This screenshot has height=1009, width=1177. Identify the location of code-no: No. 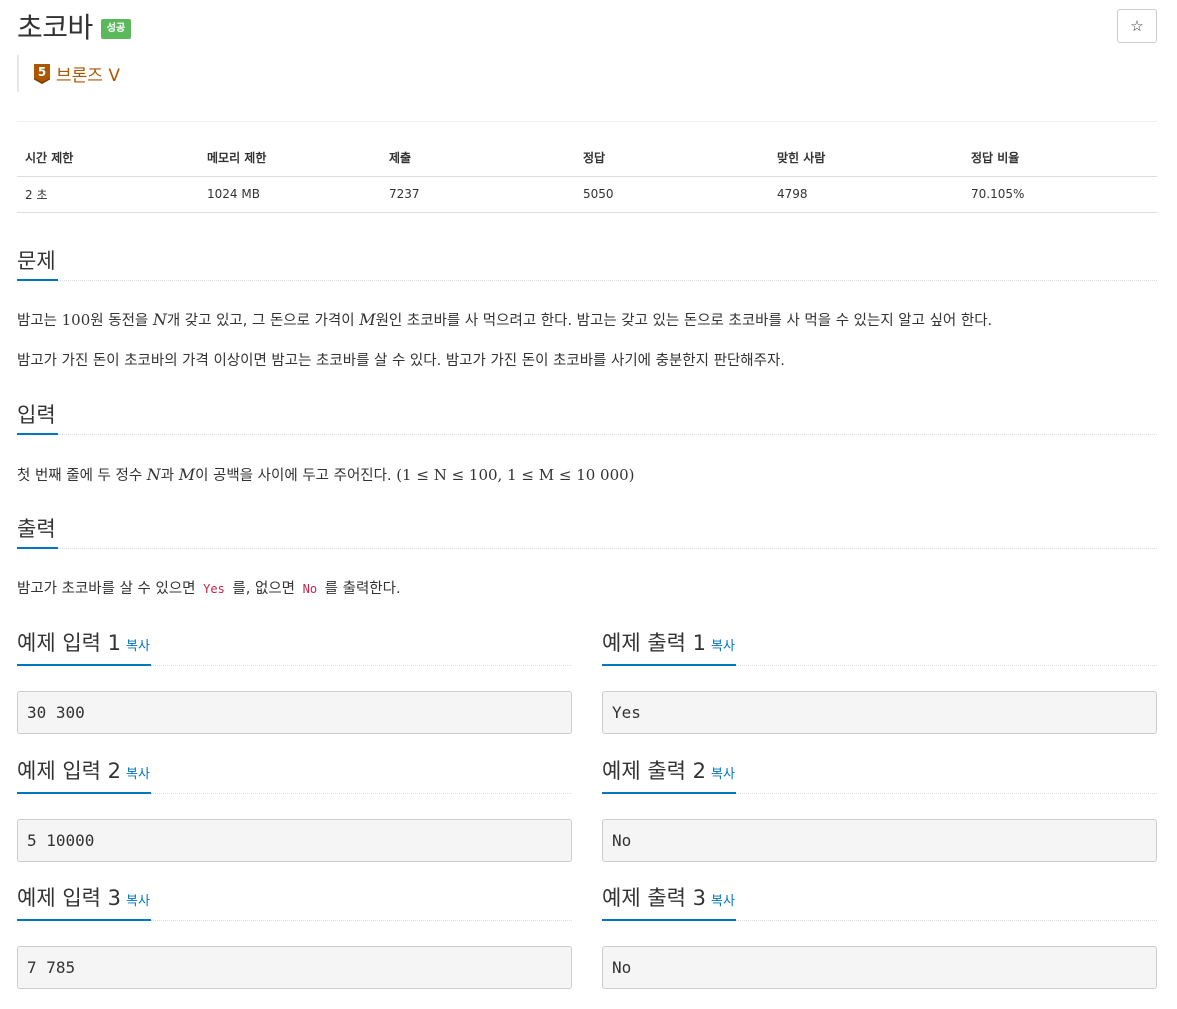
(310, 589).